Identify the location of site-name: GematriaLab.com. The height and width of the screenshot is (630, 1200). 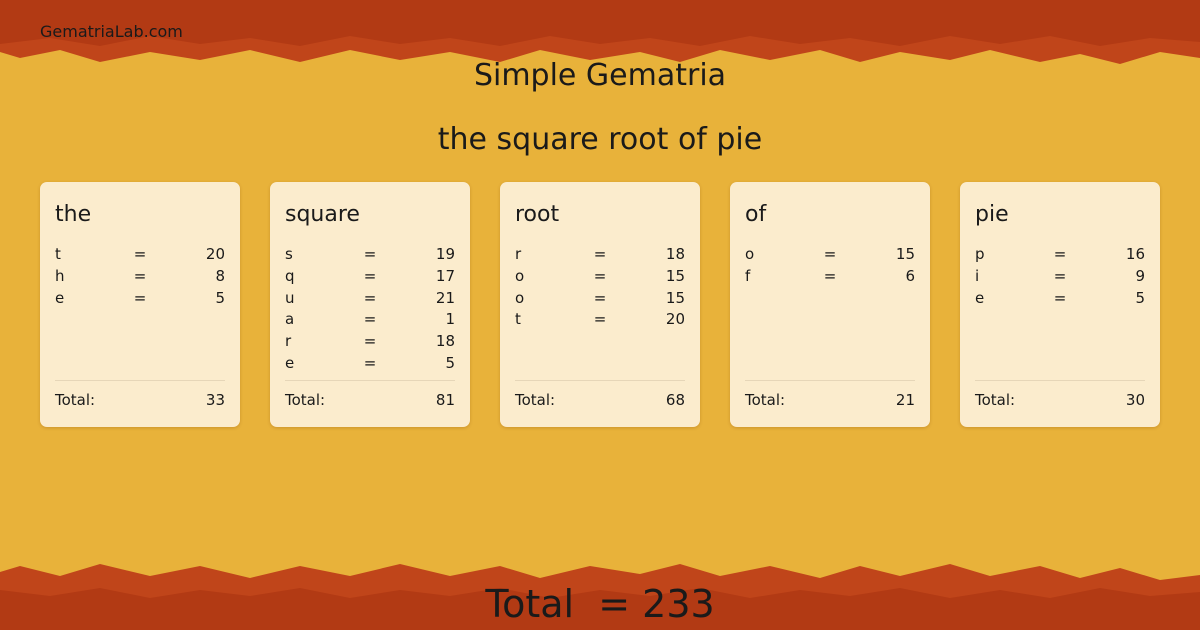
(111, 31).